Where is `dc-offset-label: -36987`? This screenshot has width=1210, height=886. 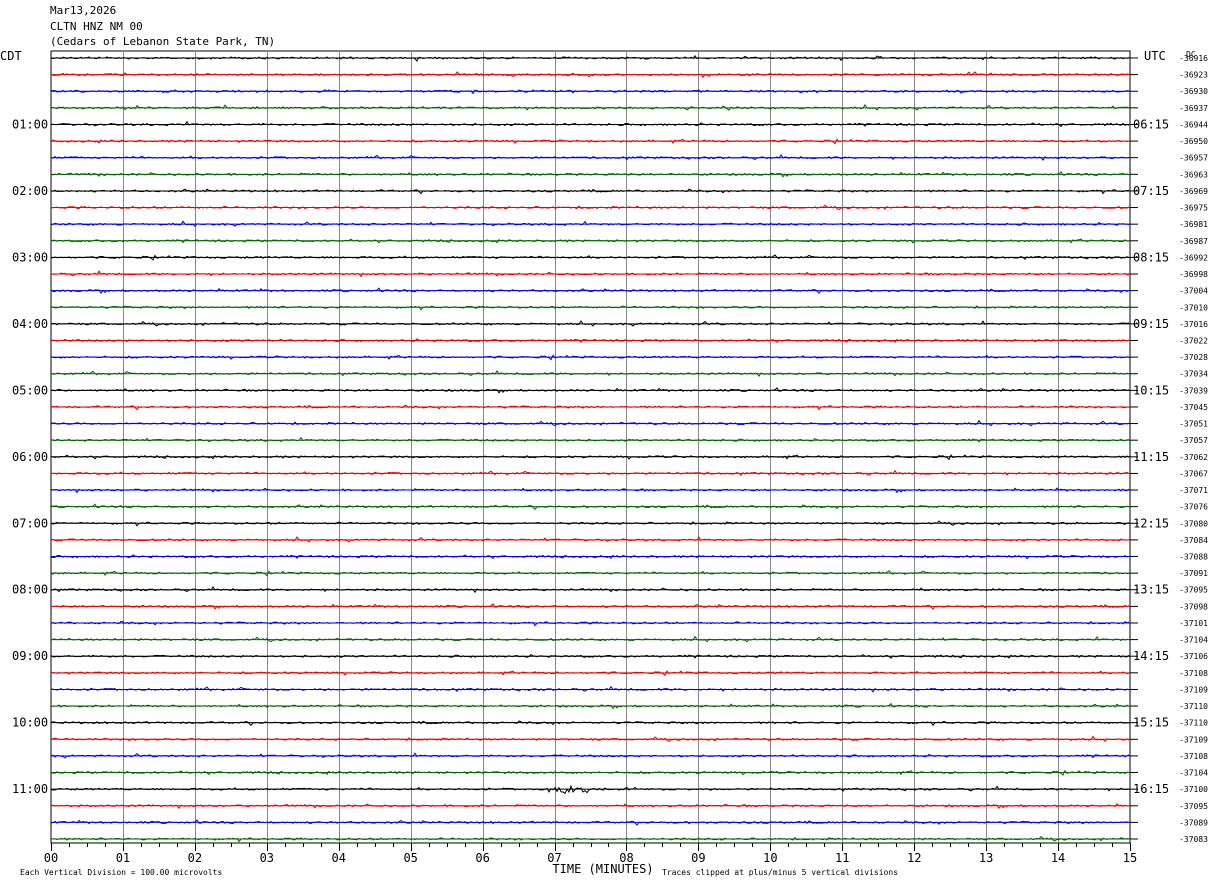 dc-offset-label: -36987 is located at coordinates (1193, 241).